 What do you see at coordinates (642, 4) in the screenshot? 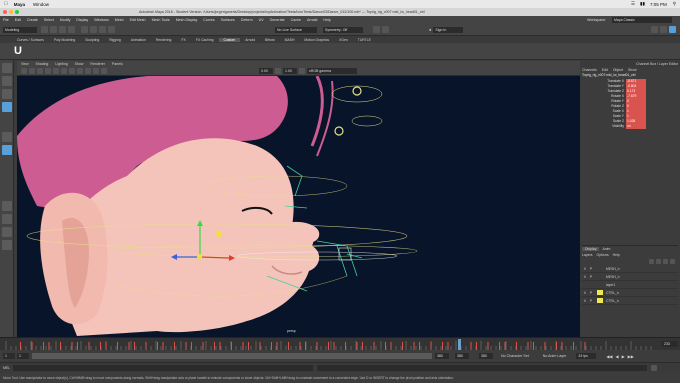
I see `battery-icon: ▮▮` at bounding box center [642, 4].